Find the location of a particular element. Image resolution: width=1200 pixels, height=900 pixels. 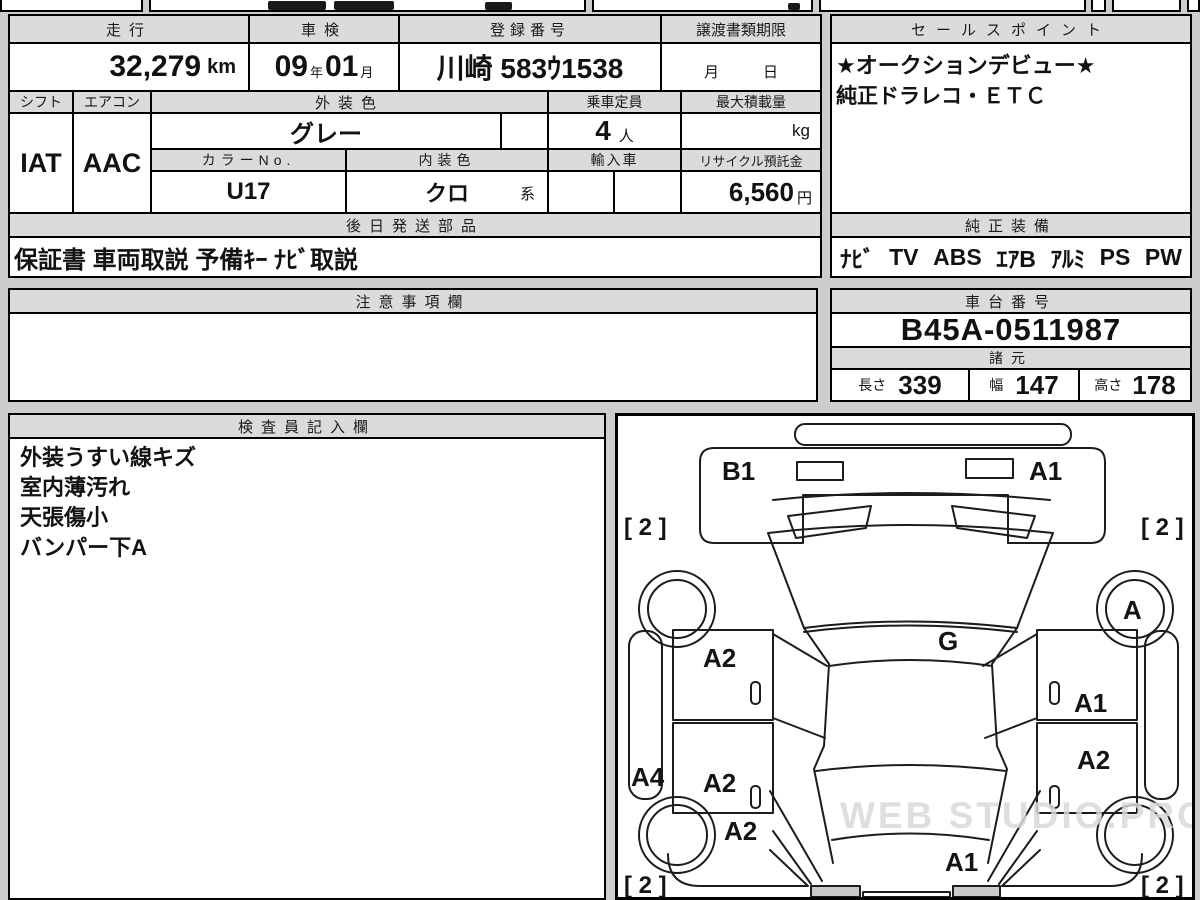

damage-label-left-sill: A4 is located at coordinates (648, 777).